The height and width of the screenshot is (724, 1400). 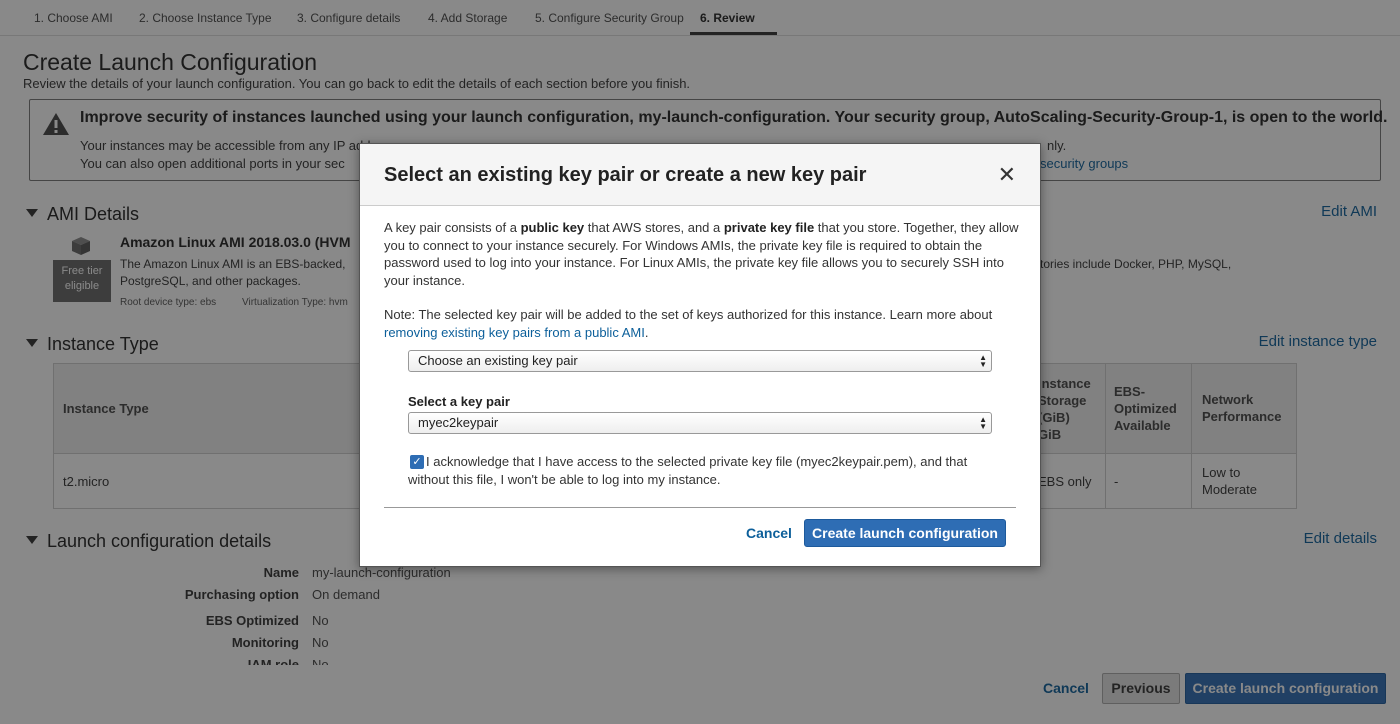 What do you see at coordinates (700, 507) in the screenshot?
I see `dialog-divider` at bounding box center [700, 507].